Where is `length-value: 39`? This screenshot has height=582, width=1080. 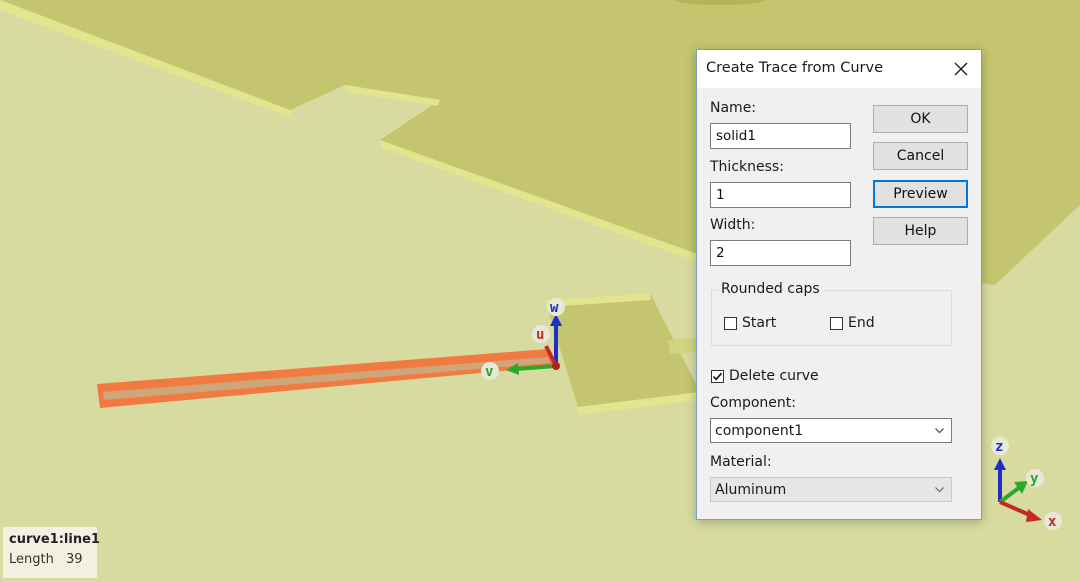 length-value: 39 is located at coordinates (74, 559).